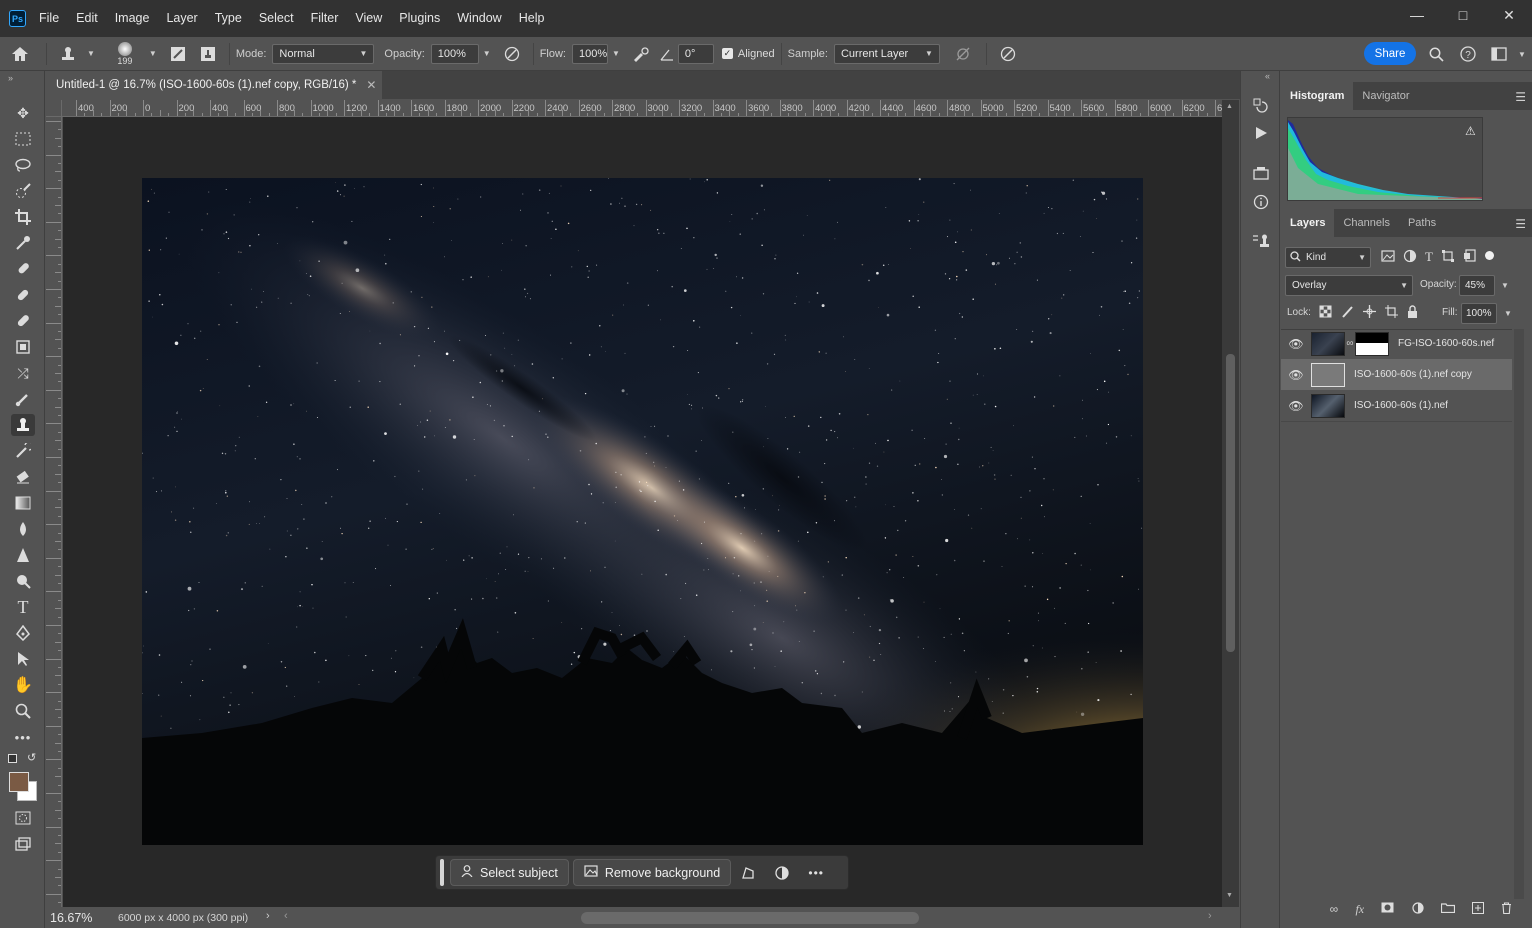 The height and width of the screenshot is (928, 1532). Describe the element at coordinates (183, 918) in the screenshot. I see `document-info: 6000 px x 4000 px (300 ppi)` at that location.